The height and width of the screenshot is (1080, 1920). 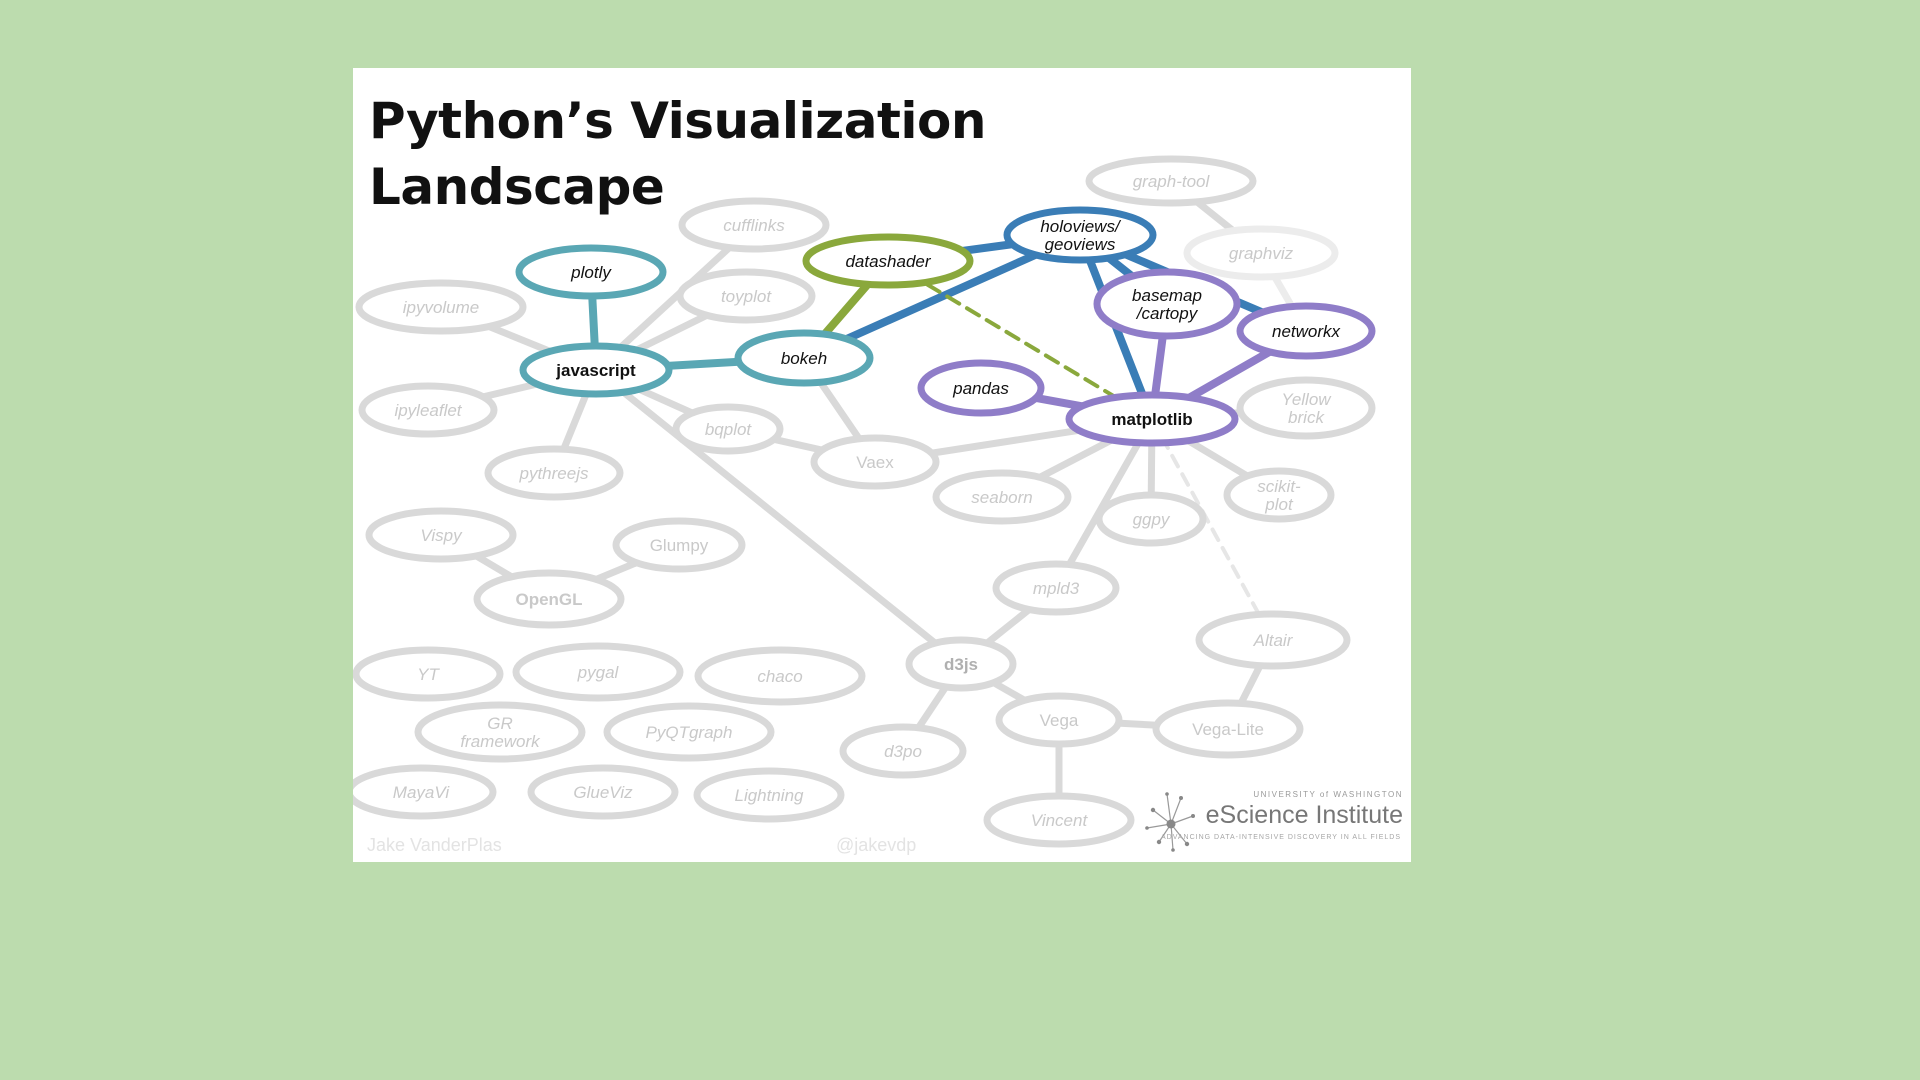 I want to click on node-seaborn: seaborn, so click(x=1002, y=497).